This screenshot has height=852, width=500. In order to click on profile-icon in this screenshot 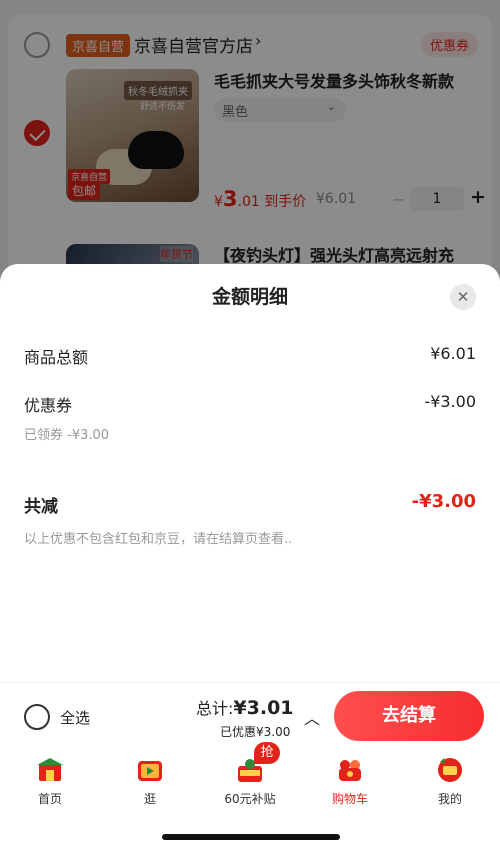, I will do `click(450, 770)`.